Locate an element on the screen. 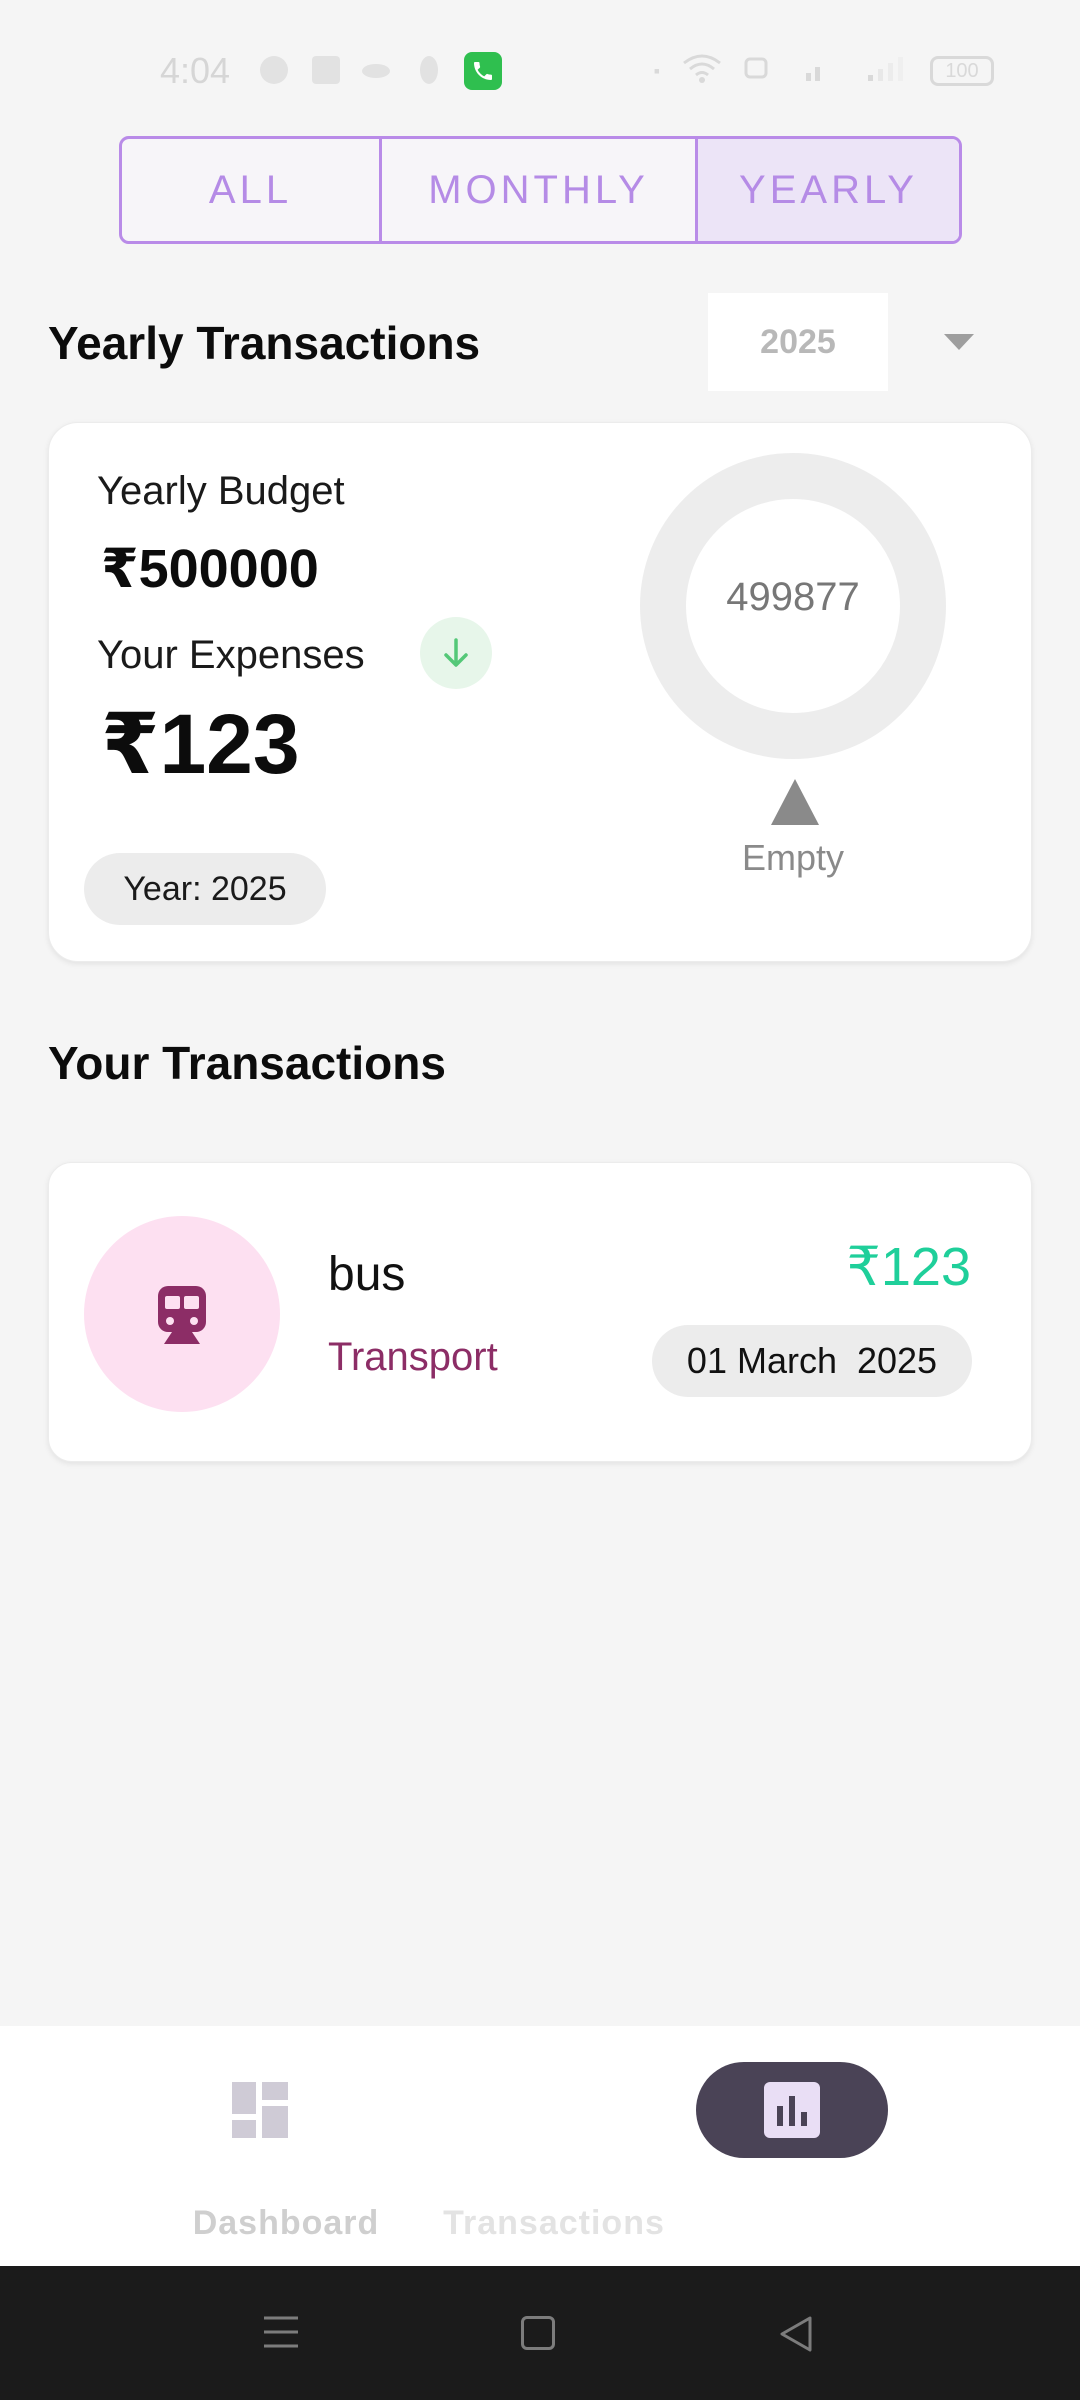 Image resolution: width=1080 pixels, height=2400 pixels. transaction-name: bus is located at coordinates (367, 1274).